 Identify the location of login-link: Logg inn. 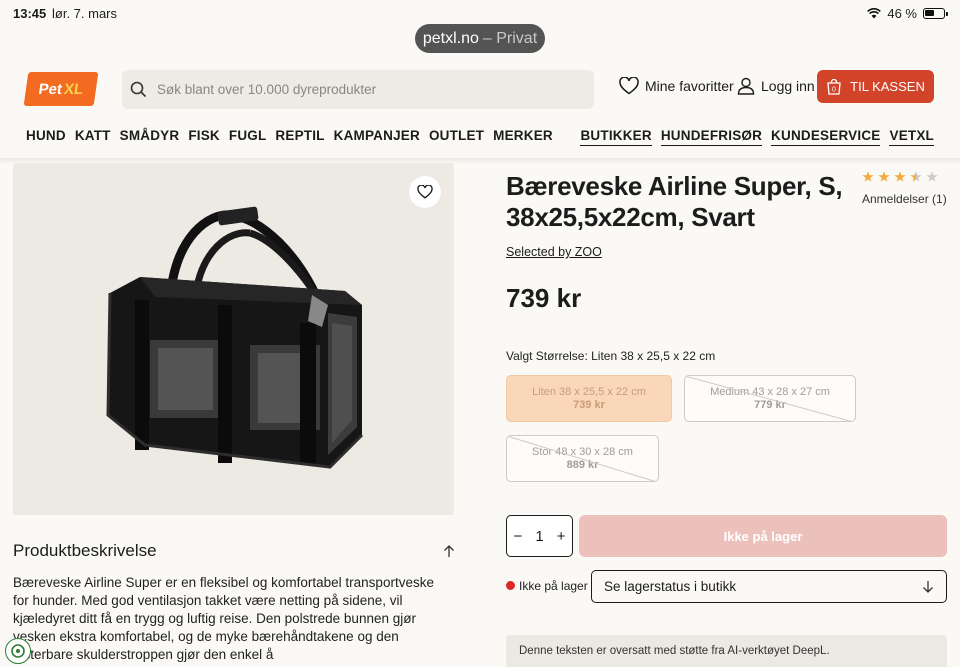
(776, 86).